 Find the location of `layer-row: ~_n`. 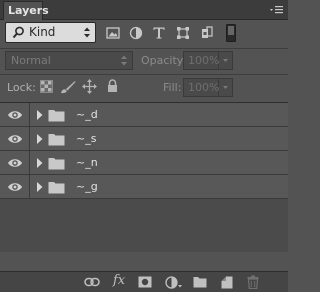

layer-row: ~_n is located at coordinates (144, 163).